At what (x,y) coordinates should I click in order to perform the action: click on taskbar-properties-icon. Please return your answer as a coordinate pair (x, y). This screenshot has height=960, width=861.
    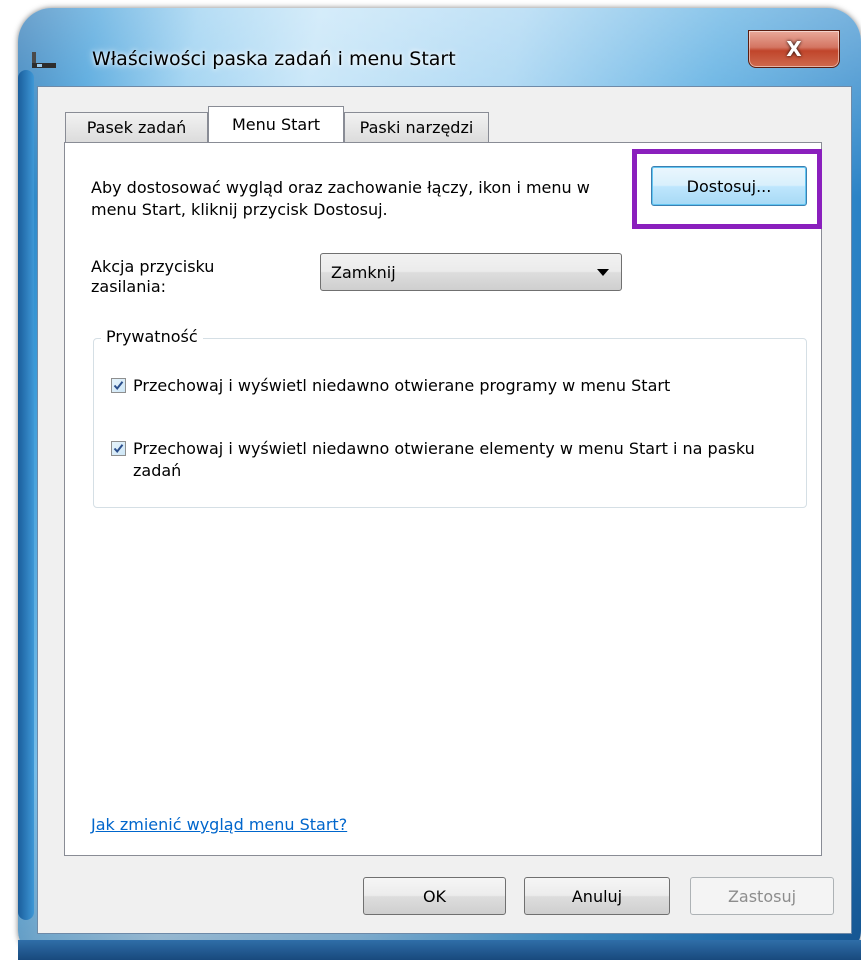
    Looking at the image, I should click on (44, 59).